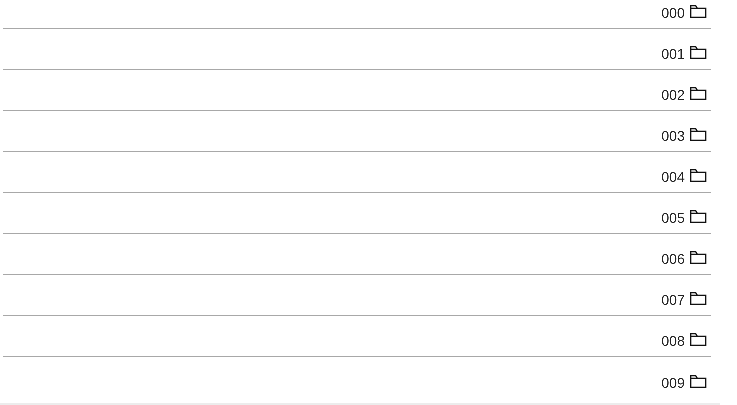 The height and width of the screenshot is (405, 737). Describe the element at coordinates (673, 300) in the screenshot. I see `folder-name: 007` at that location.